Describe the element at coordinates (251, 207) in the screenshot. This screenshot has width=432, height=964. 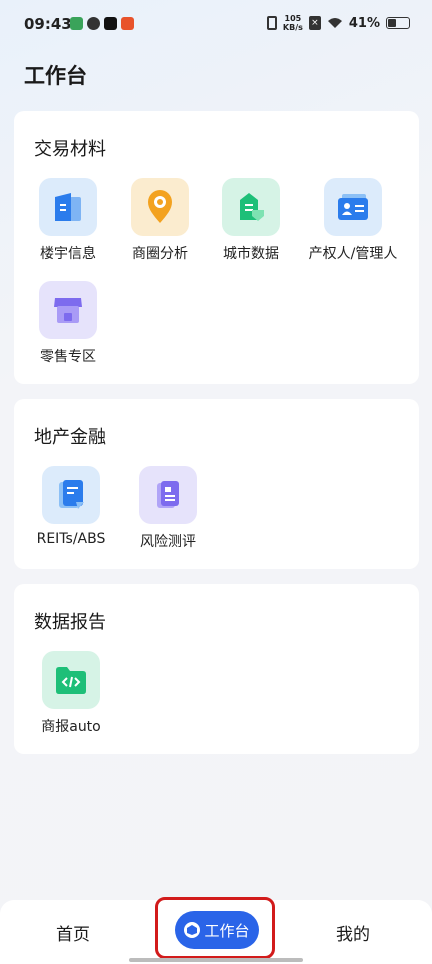
I see `city-data-icon` at that location.